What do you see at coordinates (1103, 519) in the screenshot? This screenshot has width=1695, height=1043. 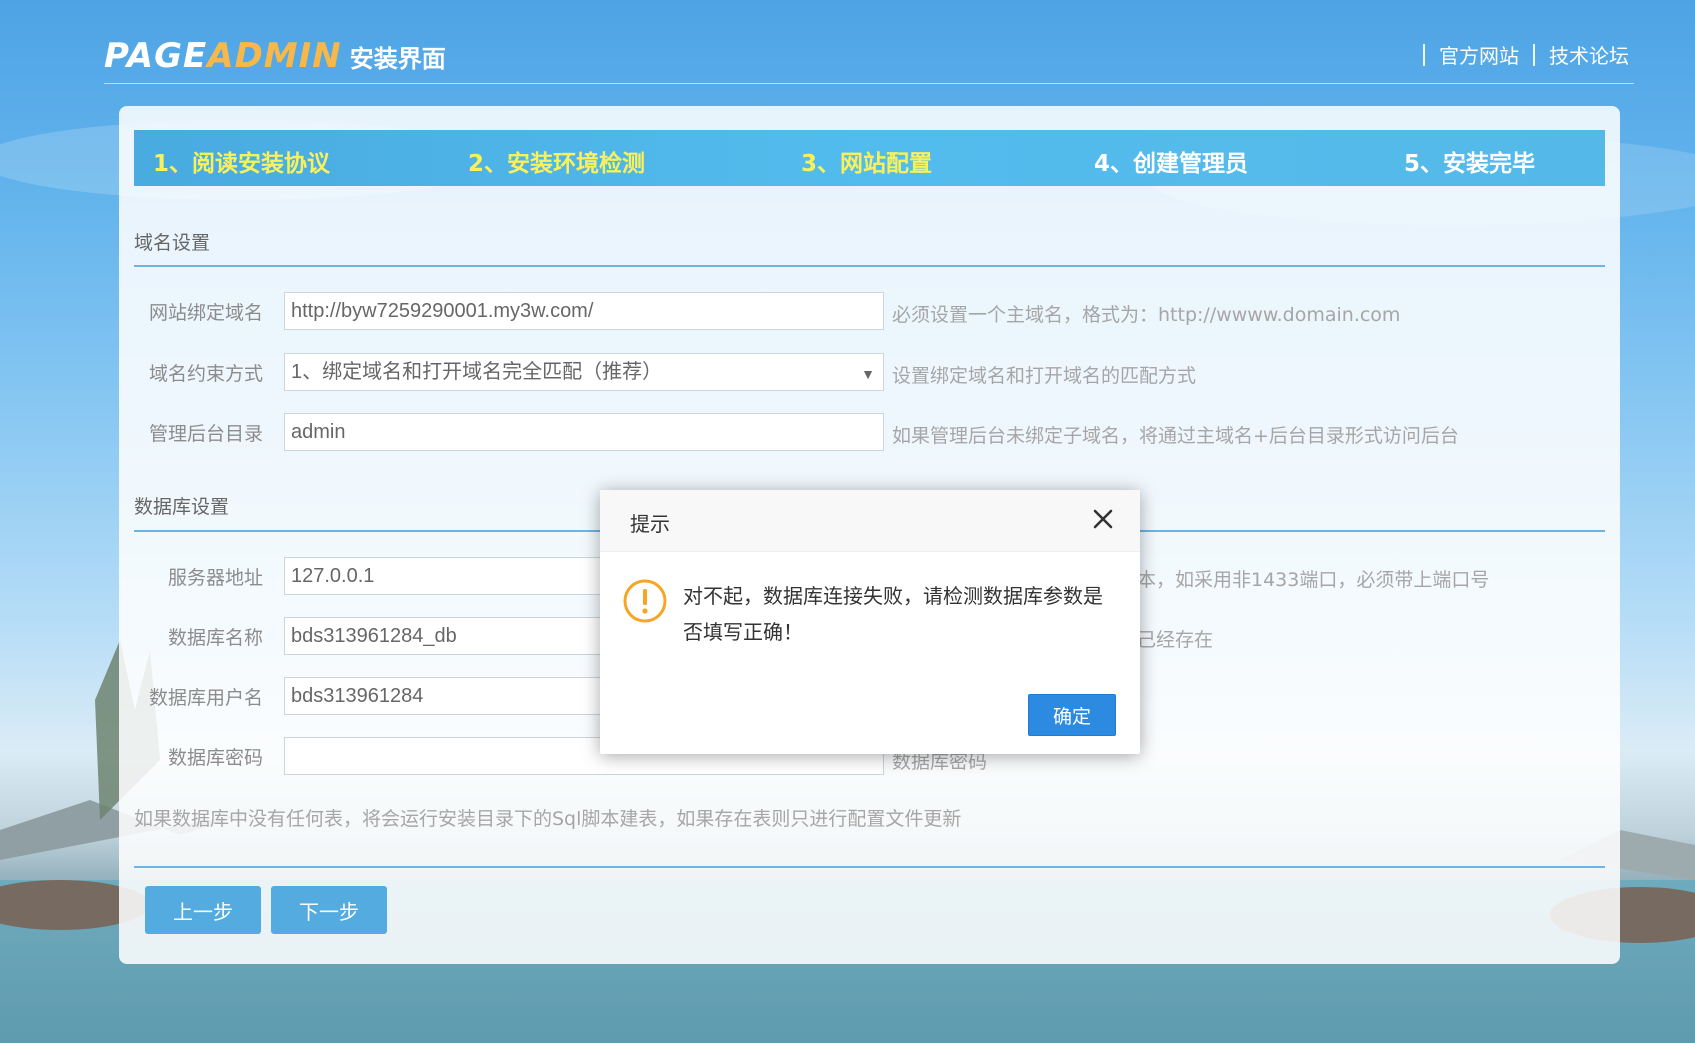 I see `close-icon` at bounding box center [1103, 519].